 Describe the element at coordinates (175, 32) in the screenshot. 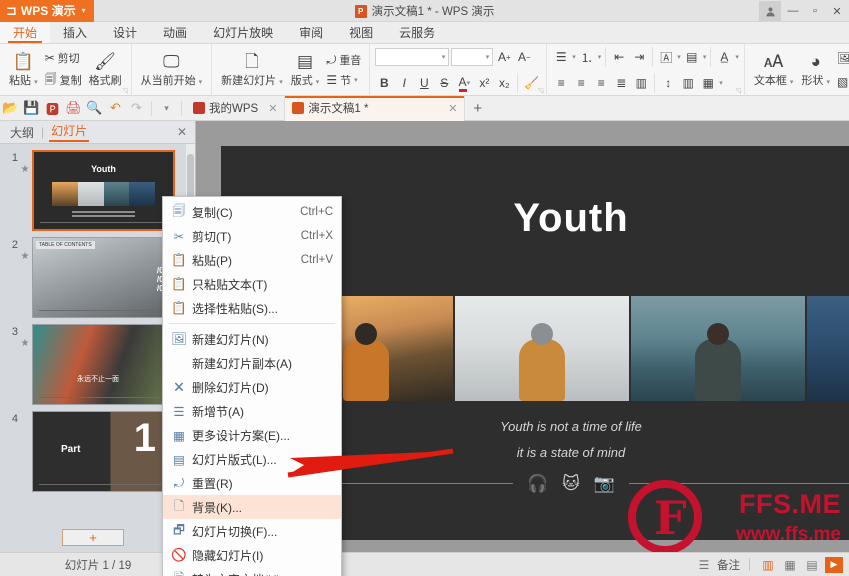

I see `tab-animation: 动画` at that location.